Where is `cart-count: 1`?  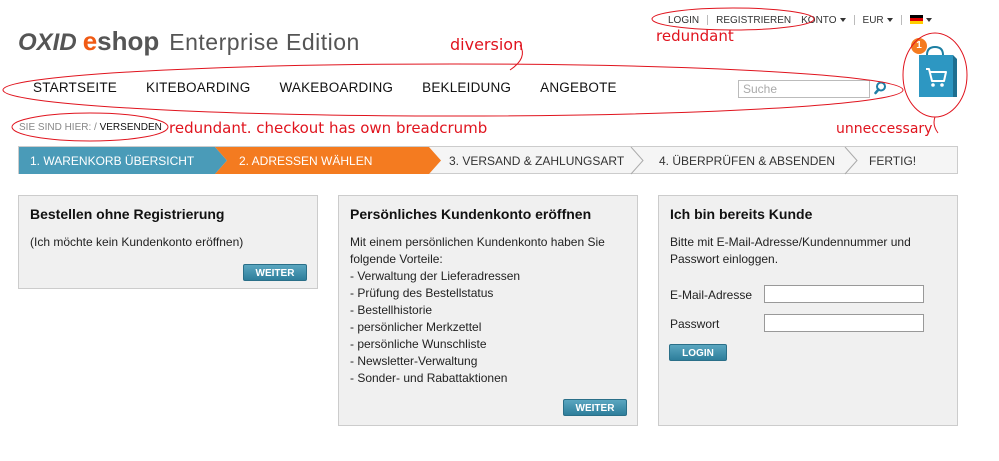 cart-count: 1 is located at coordinates (919, 45).